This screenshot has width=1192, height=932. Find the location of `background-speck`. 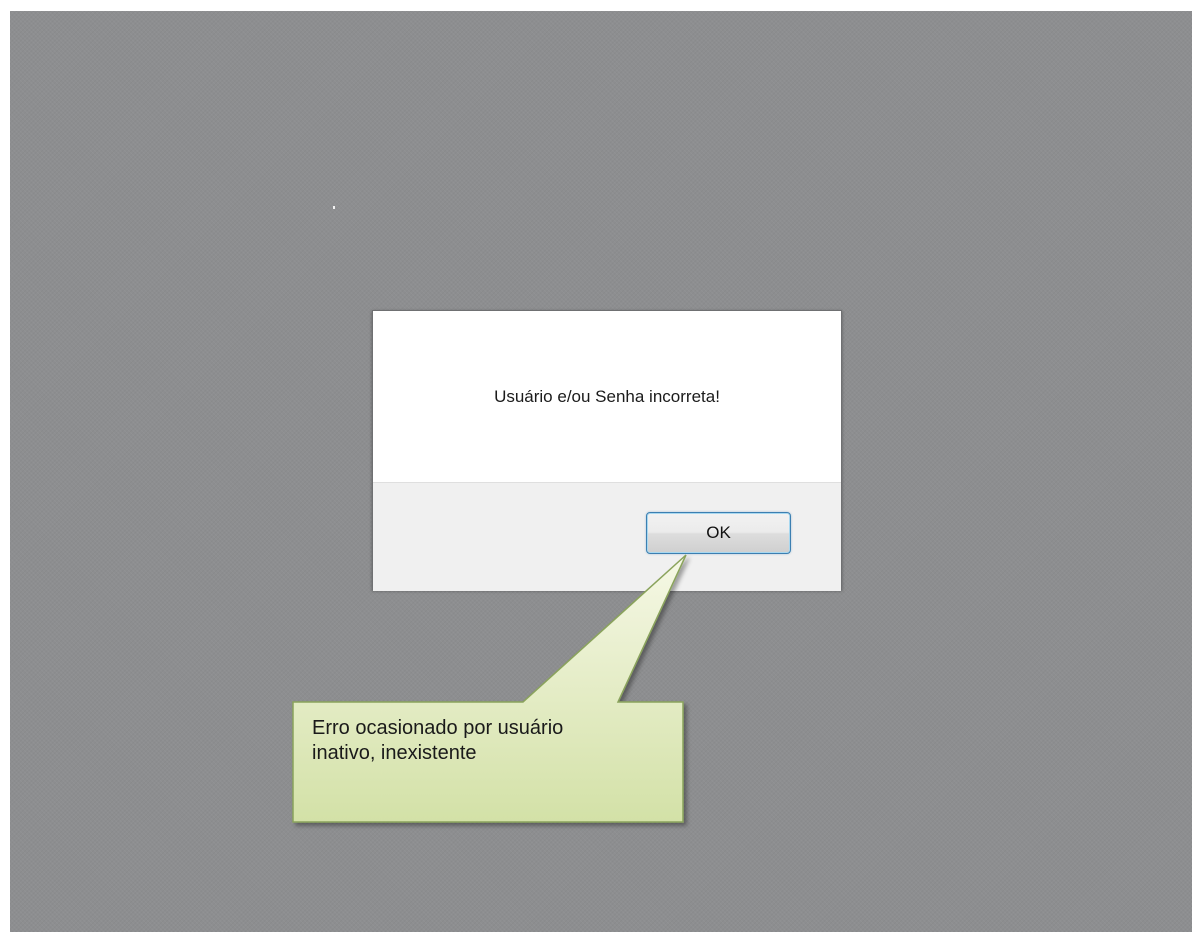

background-speck is located at coordinates (334, 207).